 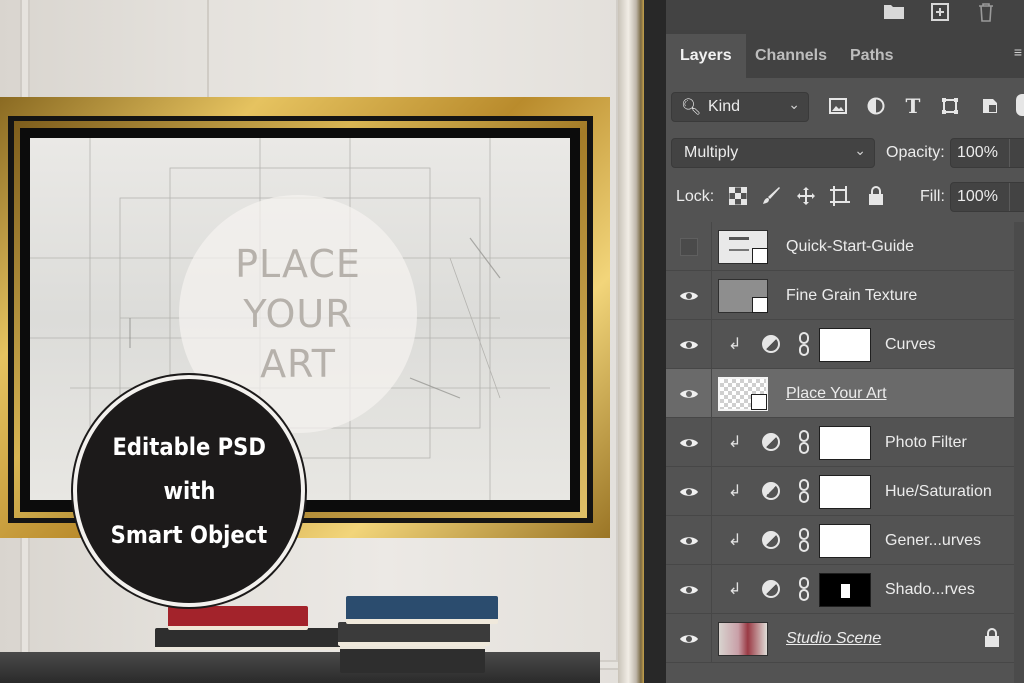 I want to click on filter-kind-select: 🔍︎ Kind ⌄, so click(x=740, y=107).